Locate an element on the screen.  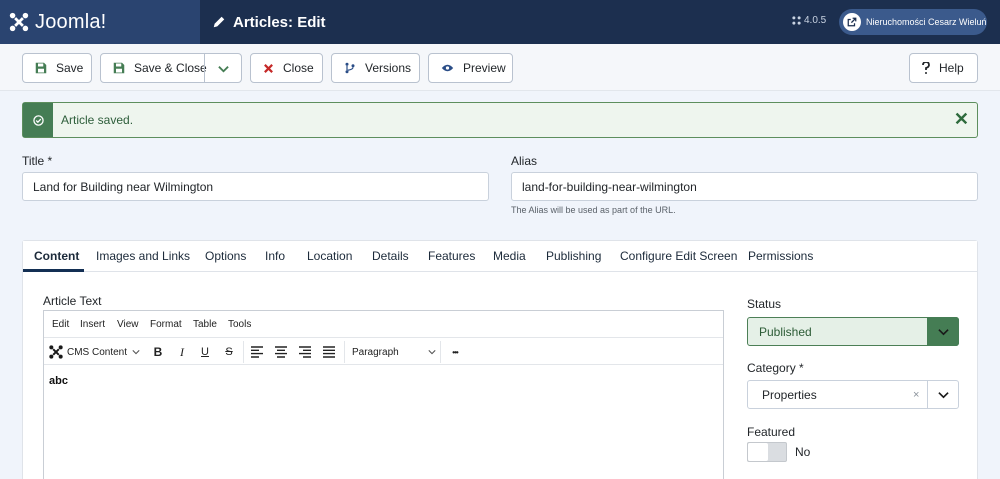
title-label: Title * is located at coordinates (37, 161).